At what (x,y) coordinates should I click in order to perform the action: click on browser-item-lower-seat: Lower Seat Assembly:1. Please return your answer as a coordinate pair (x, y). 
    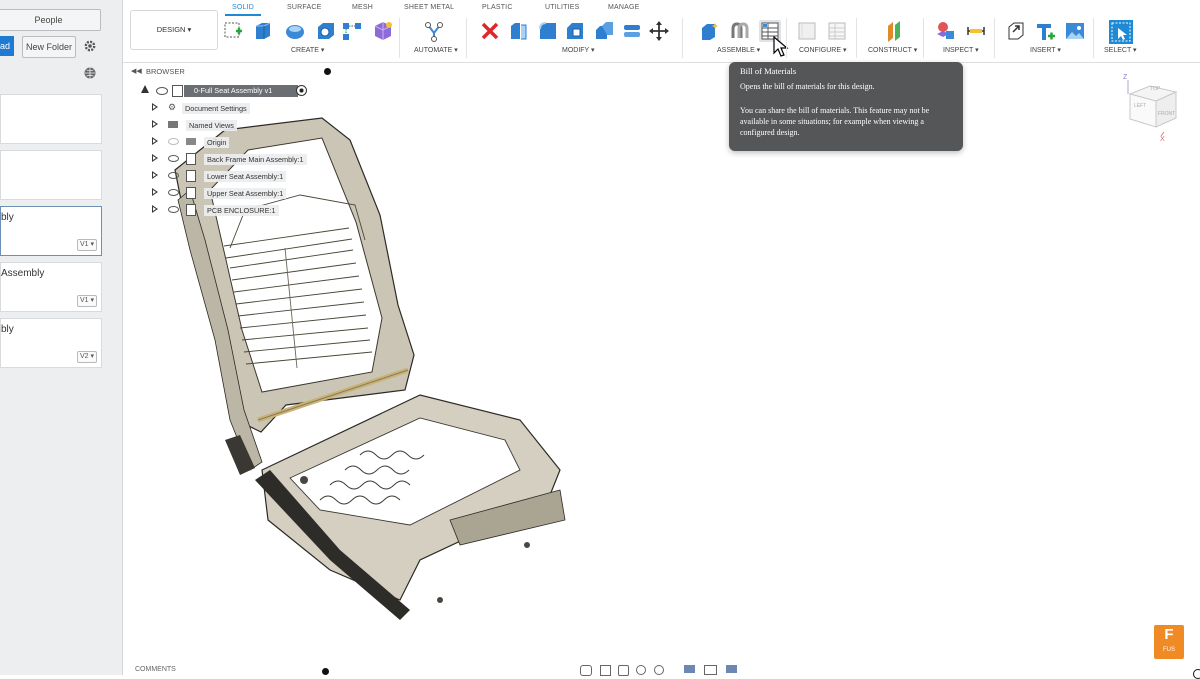
    Looking at the image, I should click on (237, 176).